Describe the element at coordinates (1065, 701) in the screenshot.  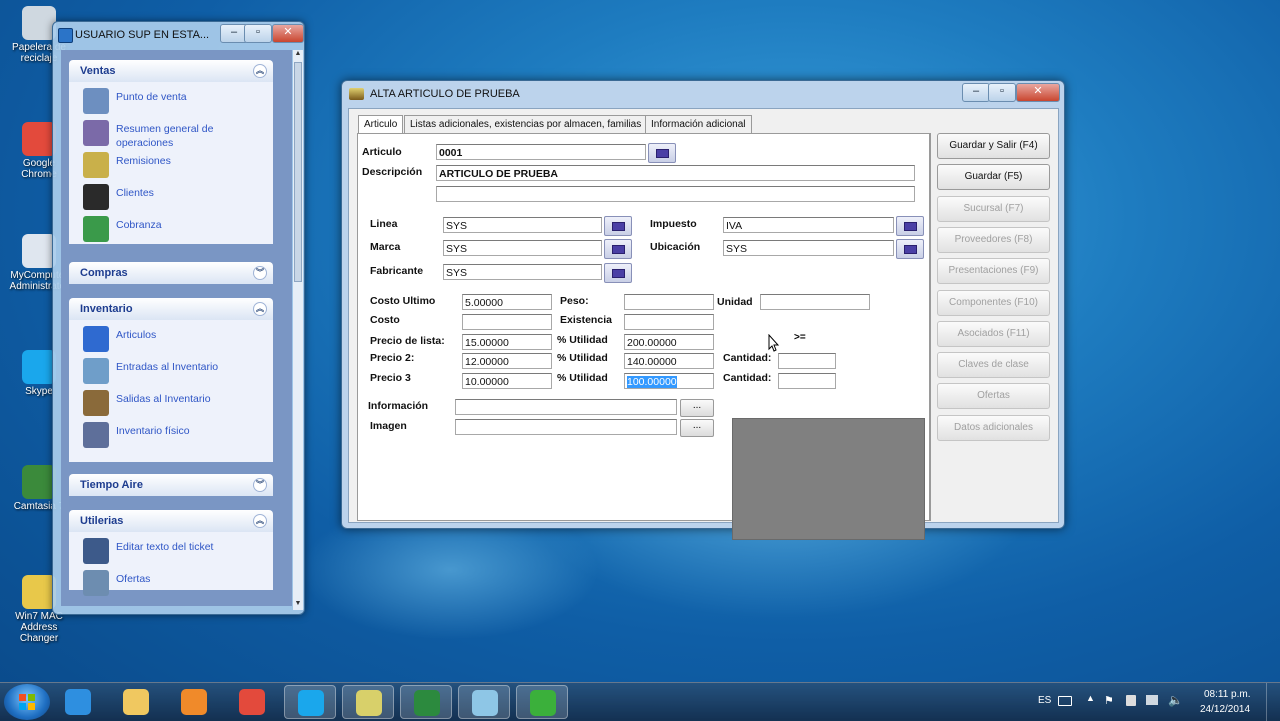
I see `keyboard-icon` at that location.